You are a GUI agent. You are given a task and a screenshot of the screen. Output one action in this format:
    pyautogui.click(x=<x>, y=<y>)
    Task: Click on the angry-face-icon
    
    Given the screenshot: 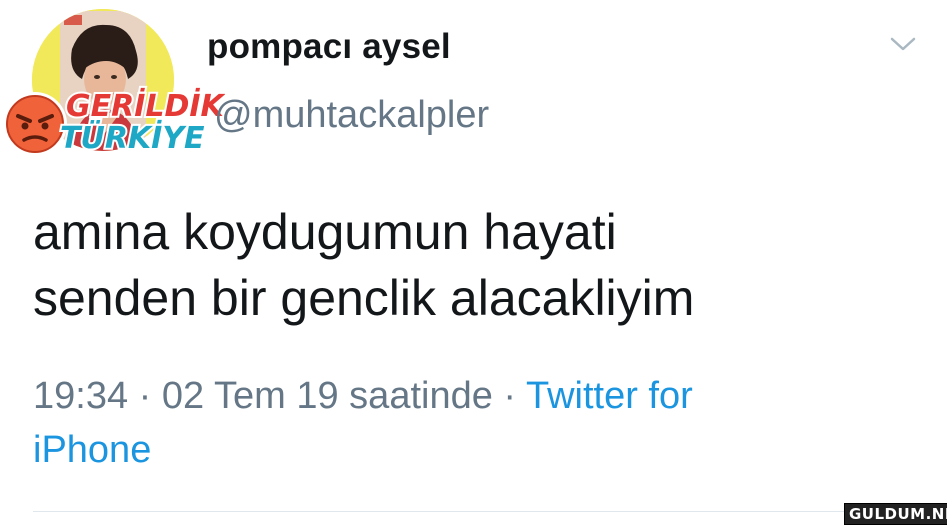 What is the action you would take?
    pyautogui.click(x=35, y=124)
    